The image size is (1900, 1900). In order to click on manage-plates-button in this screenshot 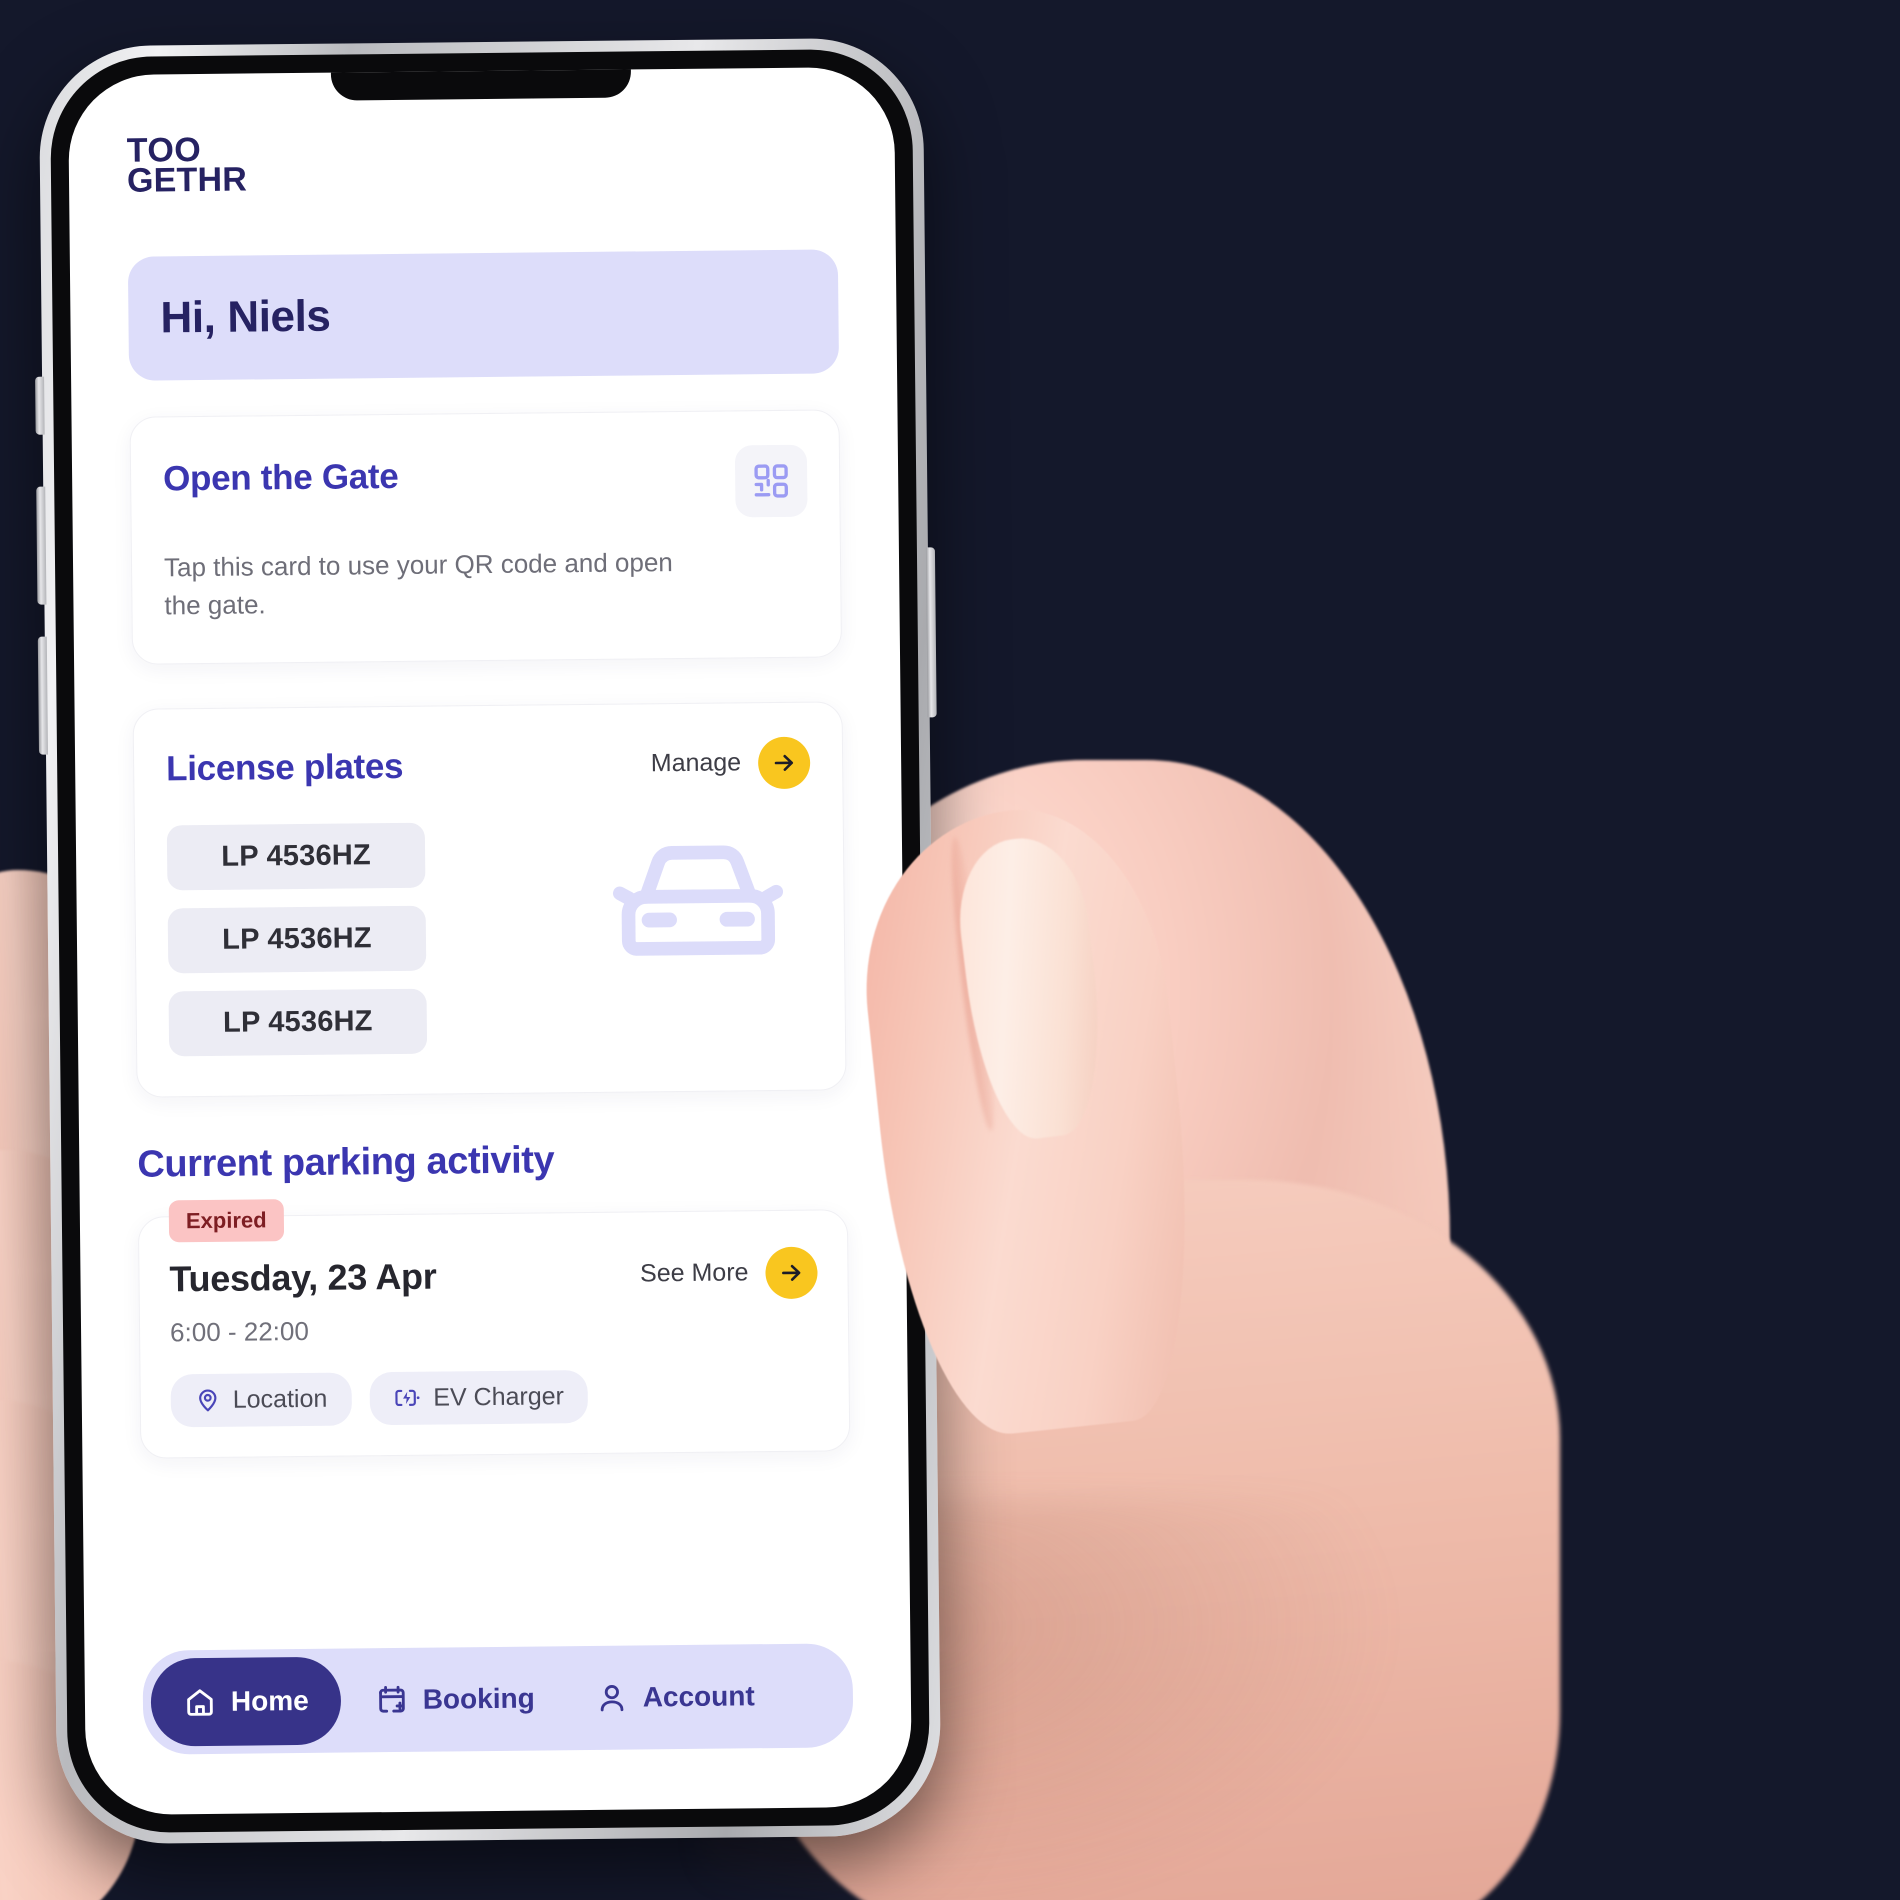, I will do `click(784, 762)`.